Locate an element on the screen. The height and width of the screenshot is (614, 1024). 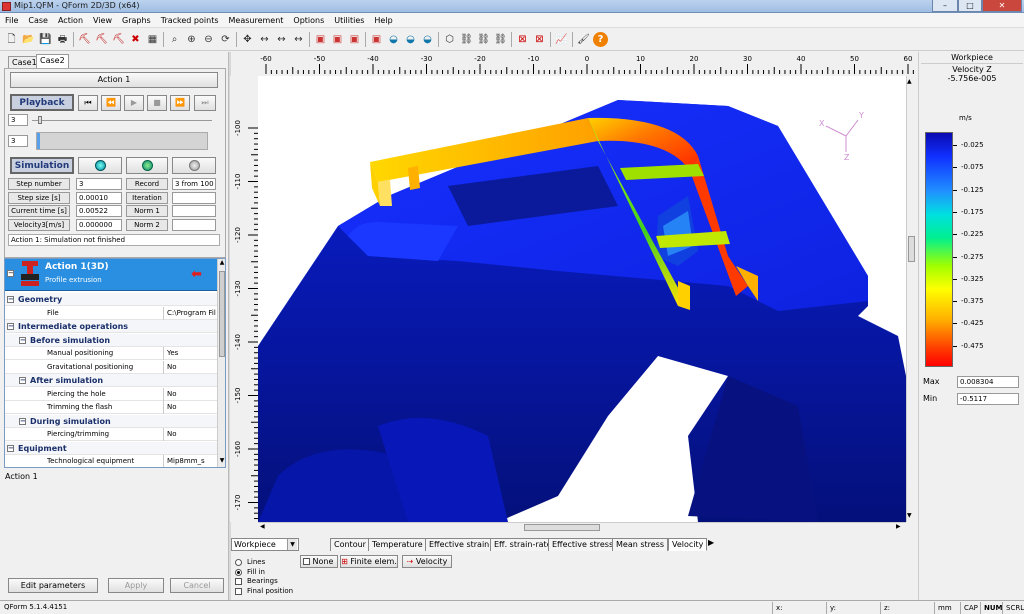
save-icon: 💾 is located at coordinates (45, 39).